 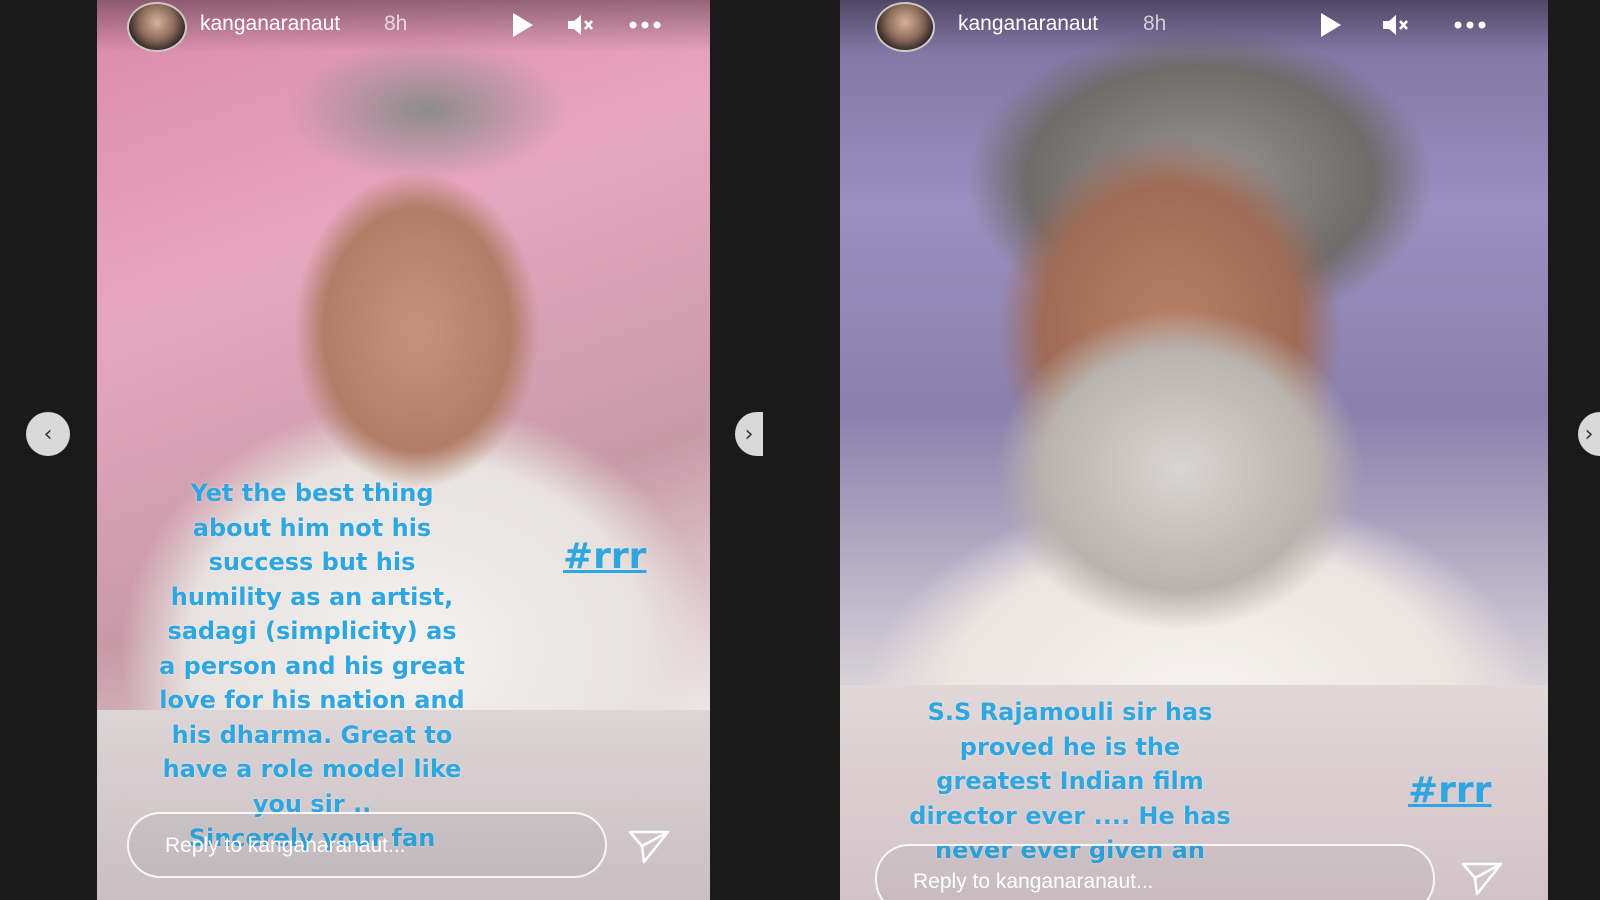 What do you see at coordinates (312, 493) in the screenshot?
I see `caption-line: Yet the best thing` at bounding box center [312, 493].